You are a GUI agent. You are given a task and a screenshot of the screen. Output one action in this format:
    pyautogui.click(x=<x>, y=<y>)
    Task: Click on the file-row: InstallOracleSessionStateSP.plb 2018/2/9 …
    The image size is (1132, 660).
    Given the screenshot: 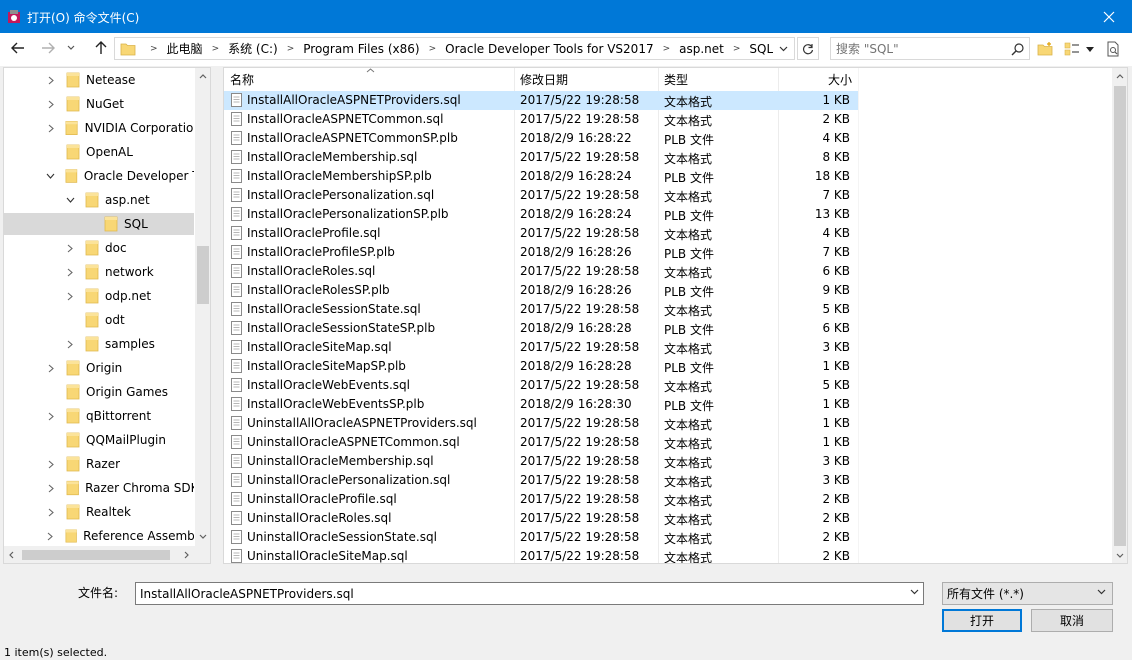 What is the action you would take?
    pyautogui.click(x=541, y=328)
    